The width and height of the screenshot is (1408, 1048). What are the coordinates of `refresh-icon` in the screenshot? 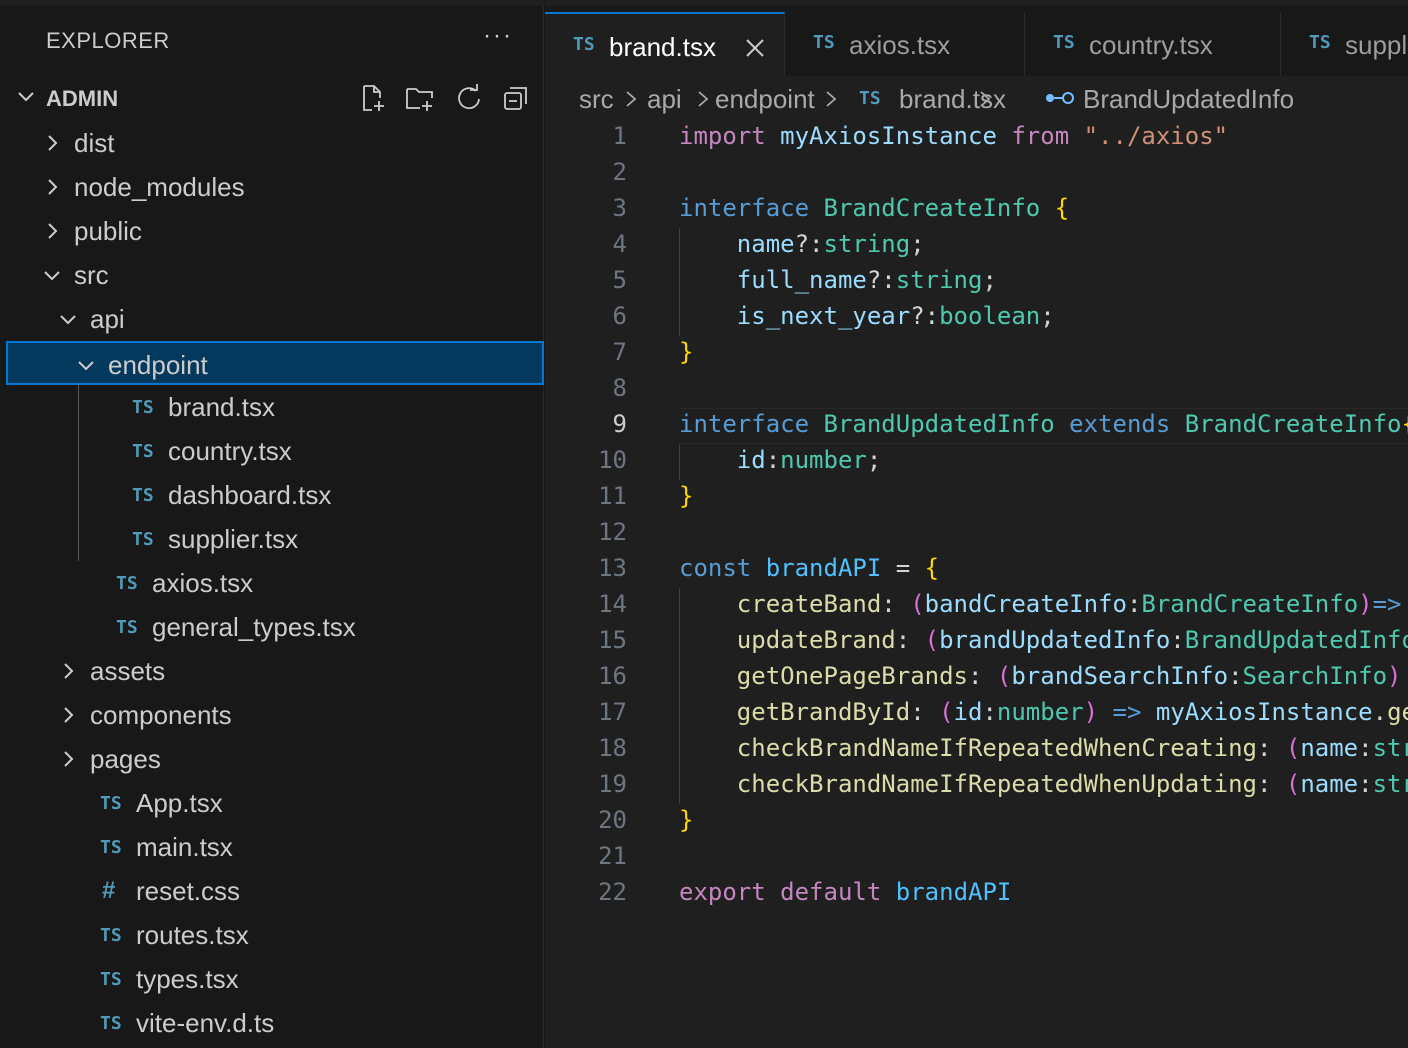 It's located at (468, 98).